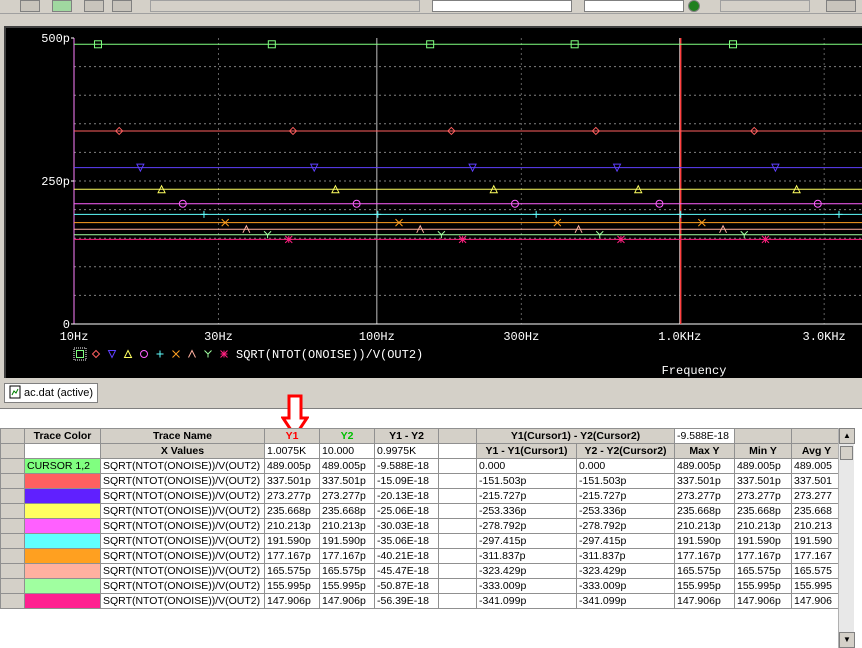  Describe the element at coordinates (625, 511) in the screenshot. I see `y2-cursor2-cell: -253.336p` at that location.